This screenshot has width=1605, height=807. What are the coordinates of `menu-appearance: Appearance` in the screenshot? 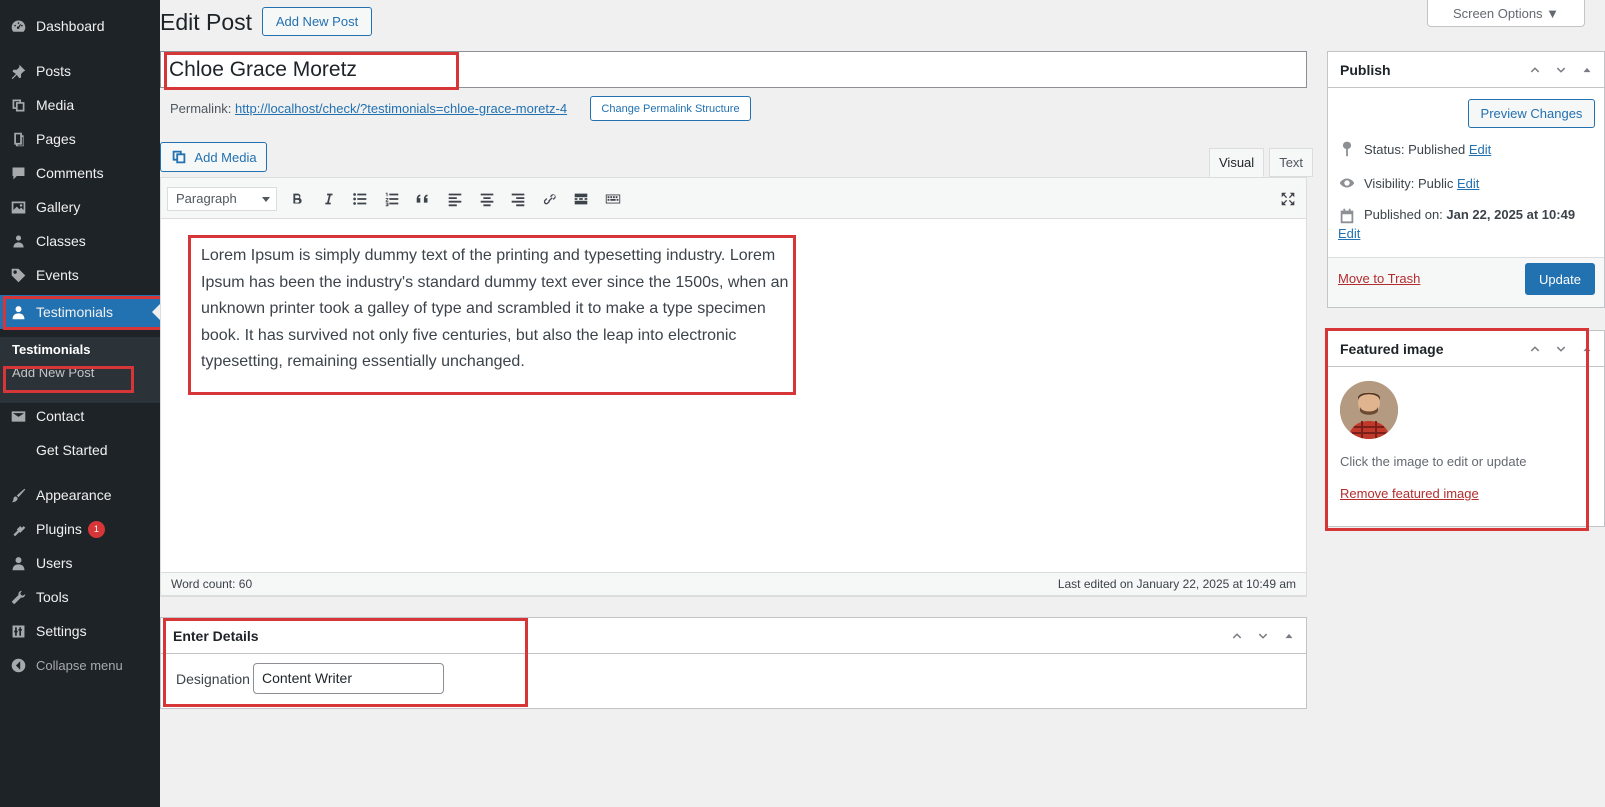 It's located at (80, 495).